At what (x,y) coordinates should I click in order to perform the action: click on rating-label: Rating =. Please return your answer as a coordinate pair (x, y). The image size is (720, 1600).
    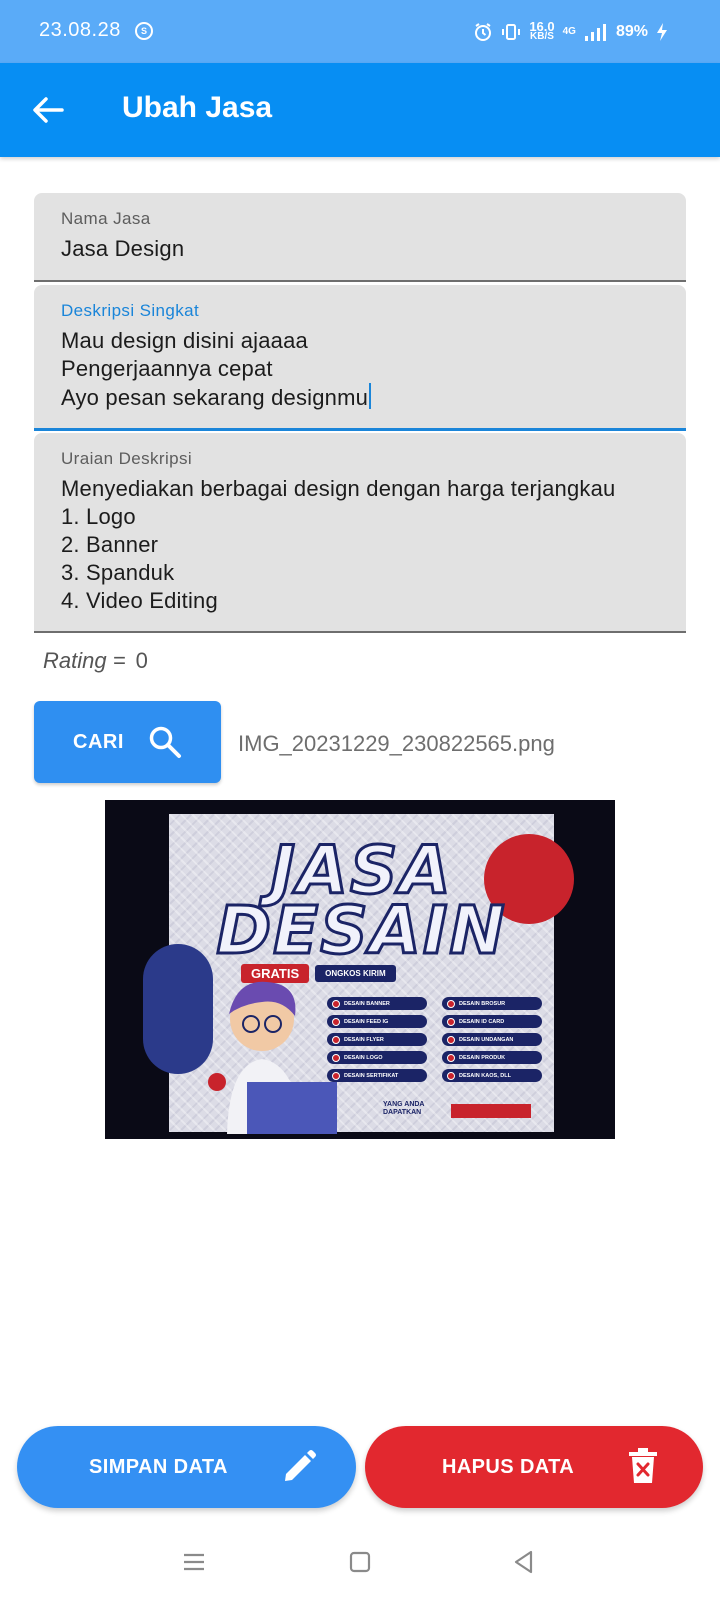
    Looking at the image, I should click on (84, 660).